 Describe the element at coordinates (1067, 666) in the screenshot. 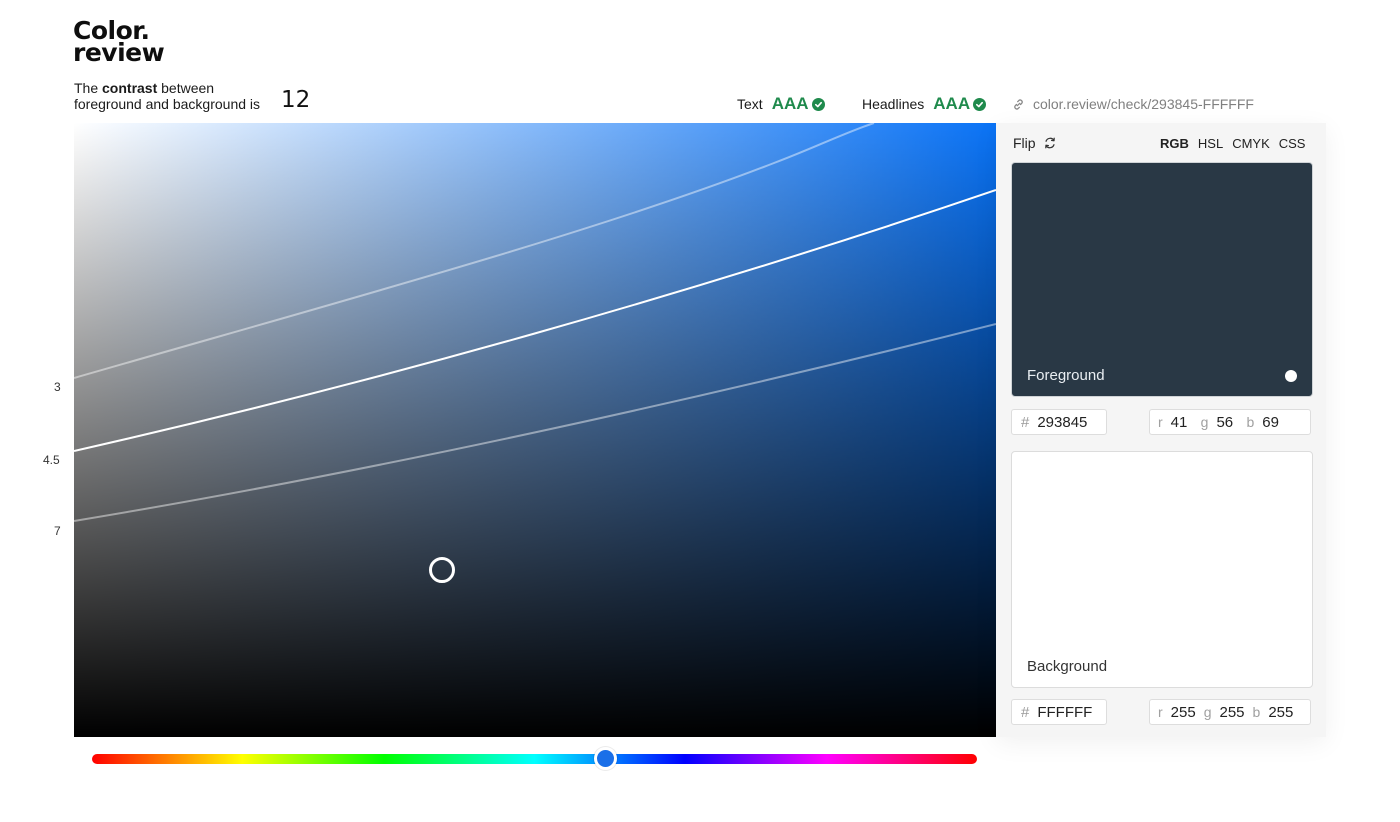

I see `background-label: Background` at that location.